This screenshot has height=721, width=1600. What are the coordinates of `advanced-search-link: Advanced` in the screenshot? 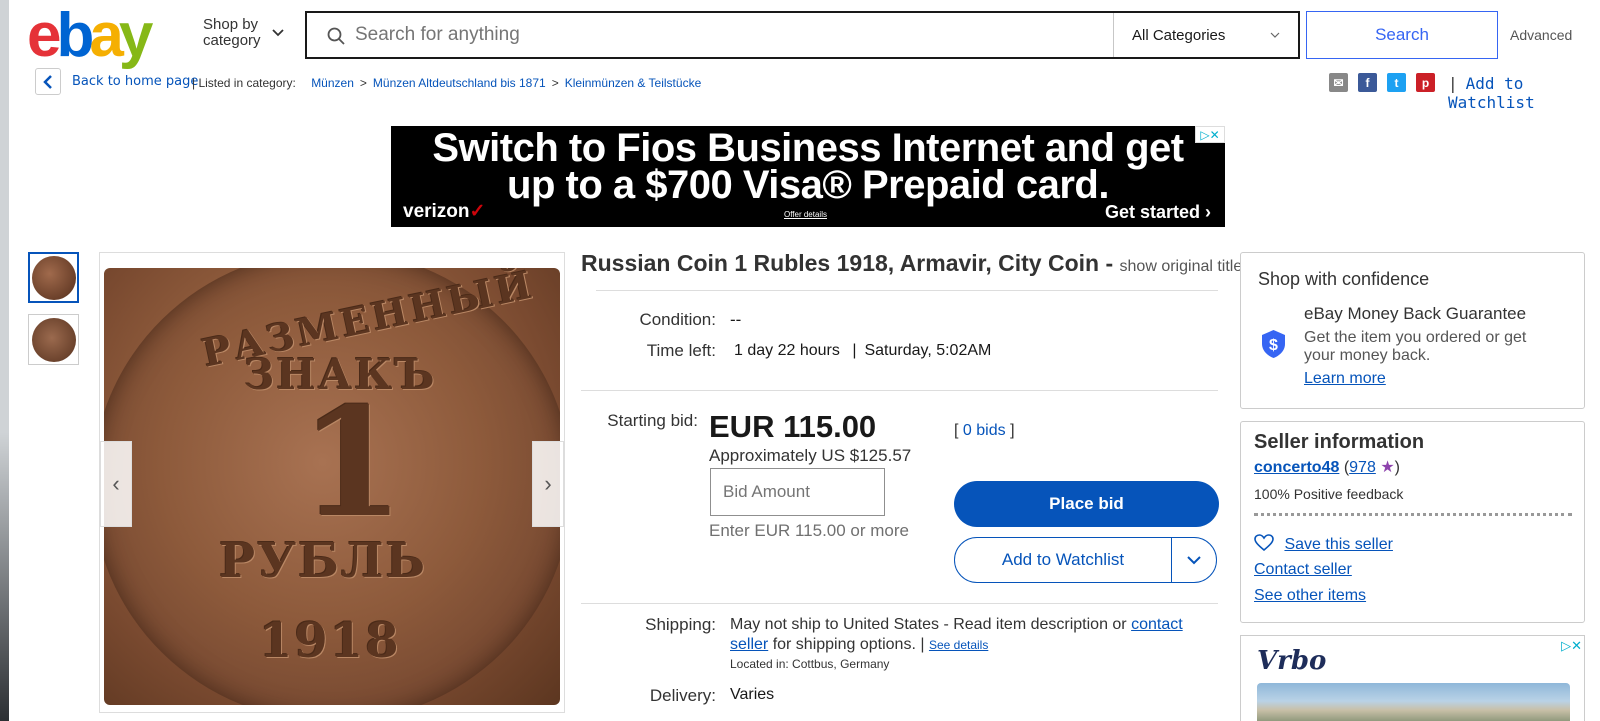 It's located at (1541, 35).